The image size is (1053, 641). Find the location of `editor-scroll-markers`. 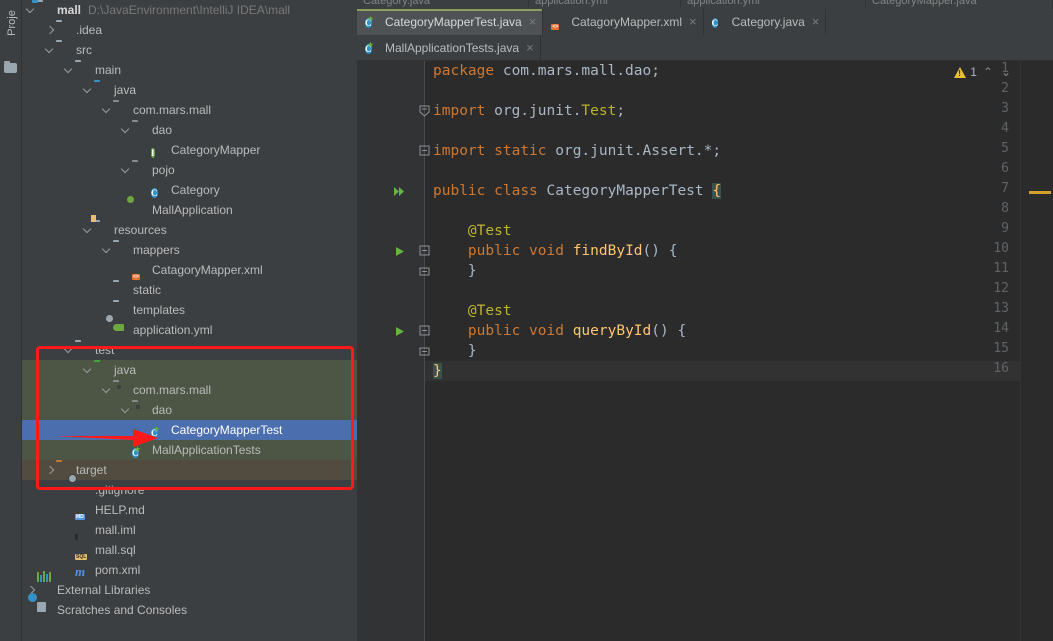

editor-scroll-markers is located at coordinates (1036, 351).